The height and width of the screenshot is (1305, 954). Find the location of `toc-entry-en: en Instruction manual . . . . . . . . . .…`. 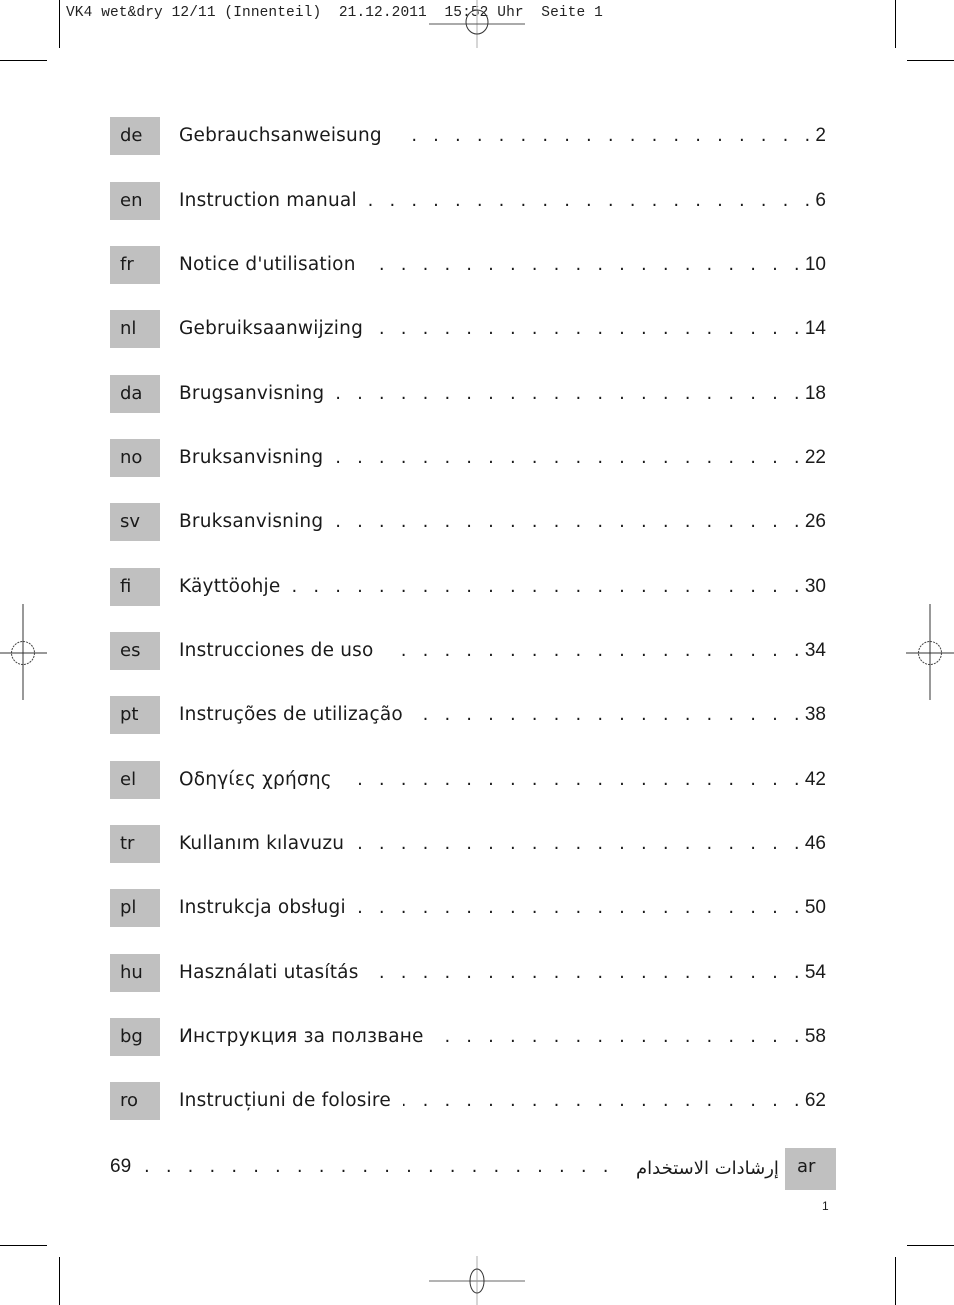

toc-entry-en: en Instruction manual . . . . . . . . . .… is located at coordinates (468, 201).